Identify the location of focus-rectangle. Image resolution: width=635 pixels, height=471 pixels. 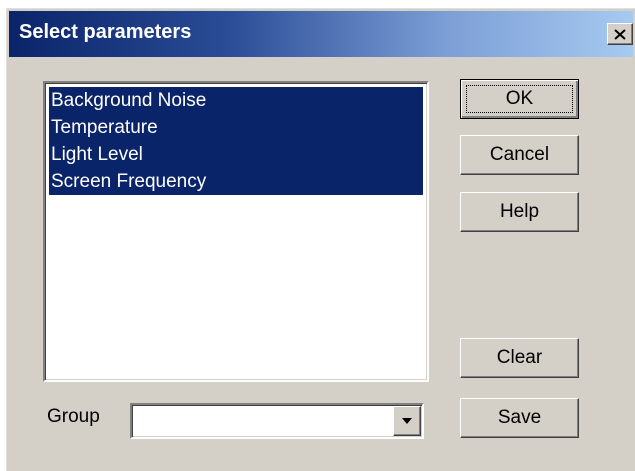
(519, 99).